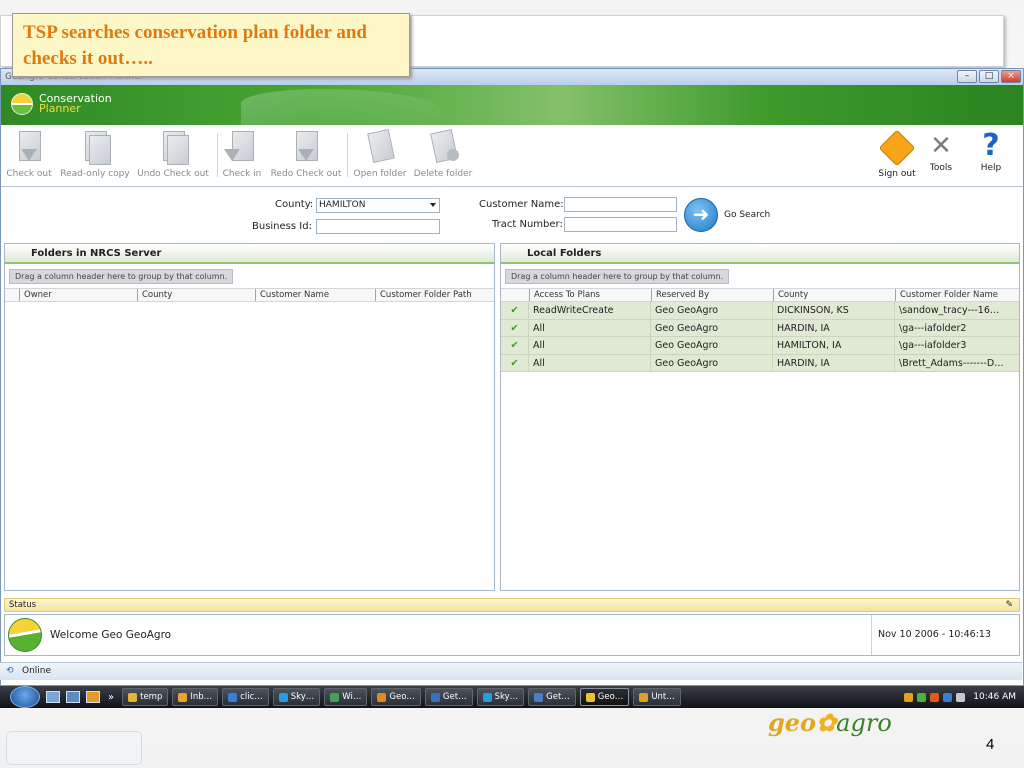 The height and width of the screenshot is (768, 1024). What do you see at coordinates (443, 154) in the screenshot?
I see `delete-folder-button: Delete folder` at bounding box center [443, 154].